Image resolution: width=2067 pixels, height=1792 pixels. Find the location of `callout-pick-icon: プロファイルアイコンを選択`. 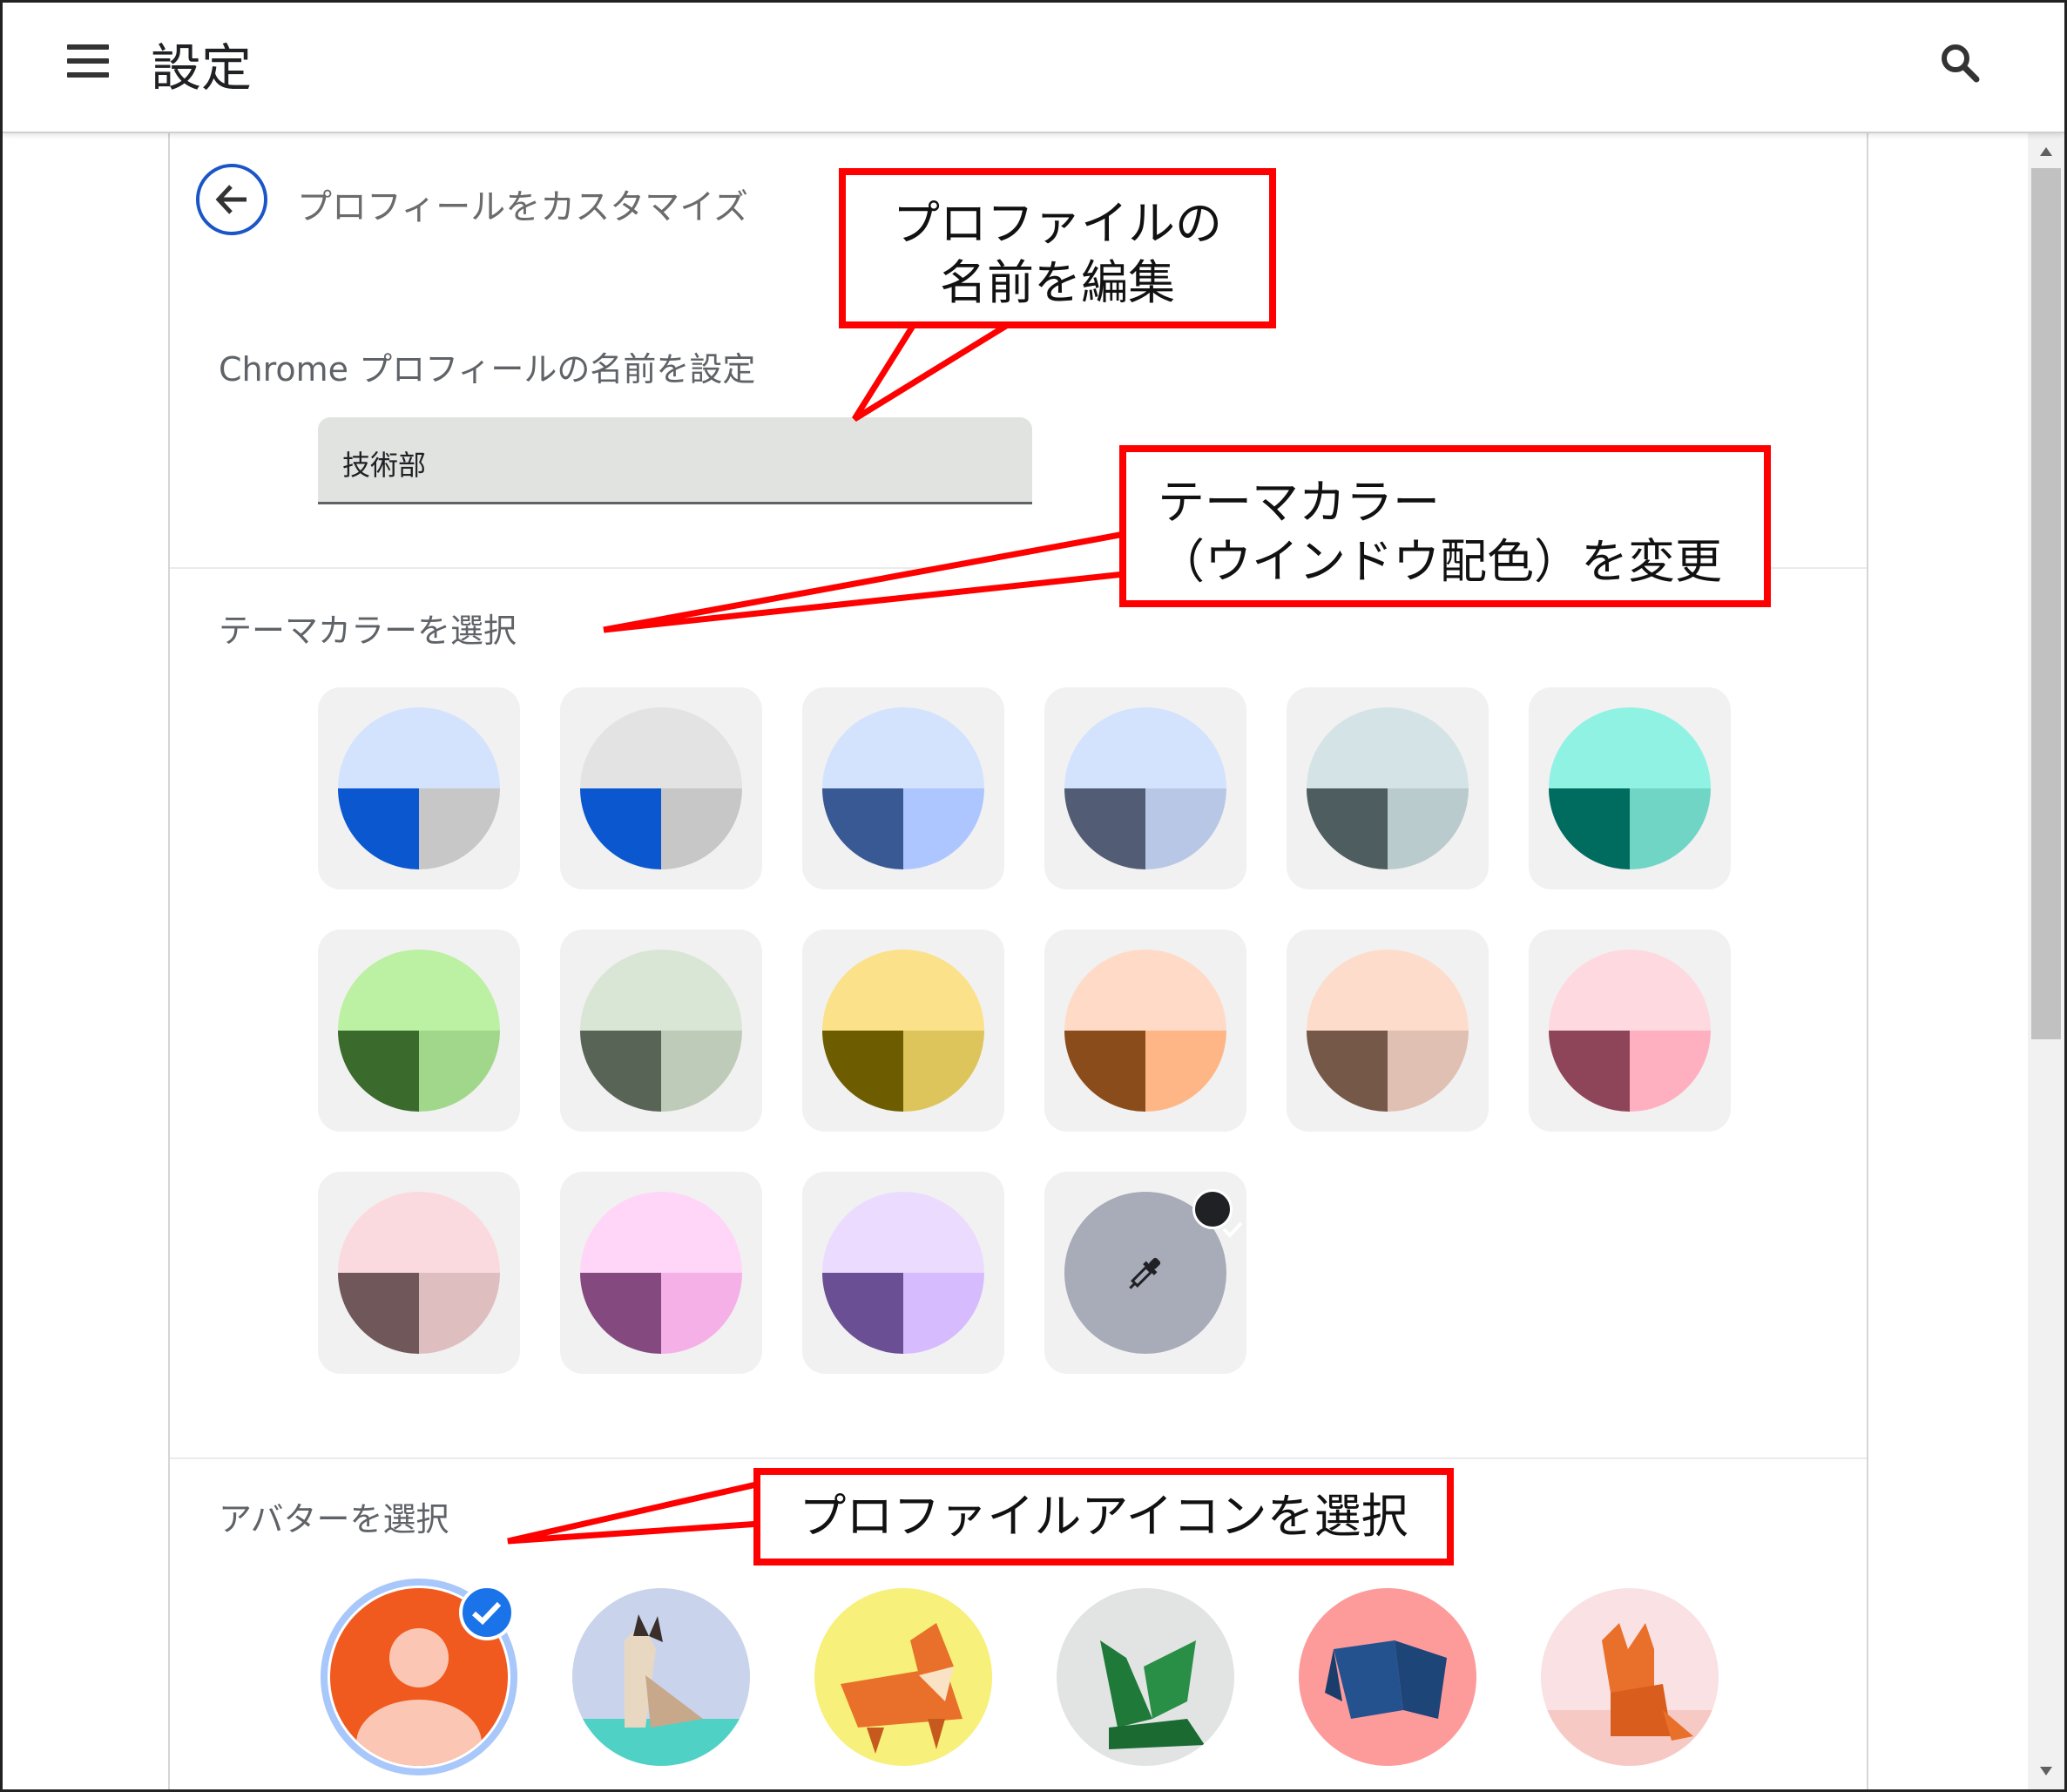

callout-pick-icon: プロファイルアイコンを選択 is located at coordinates (1103, 1516).